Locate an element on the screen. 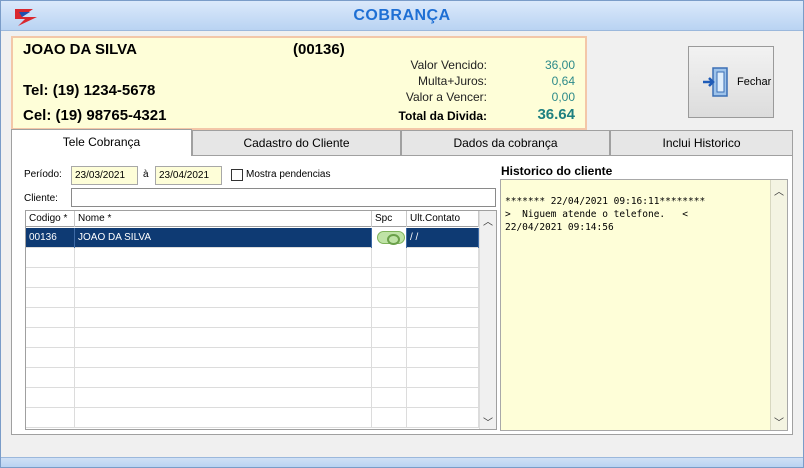 This screenshot has height=468, width=804. spc-indicator-icon is located at coordinates (391, 238).